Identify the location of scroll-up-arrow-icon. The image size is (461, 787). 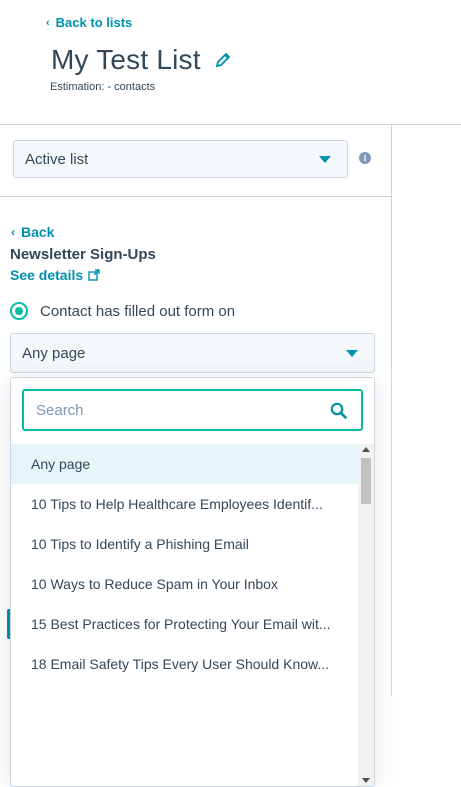
(366, 449).